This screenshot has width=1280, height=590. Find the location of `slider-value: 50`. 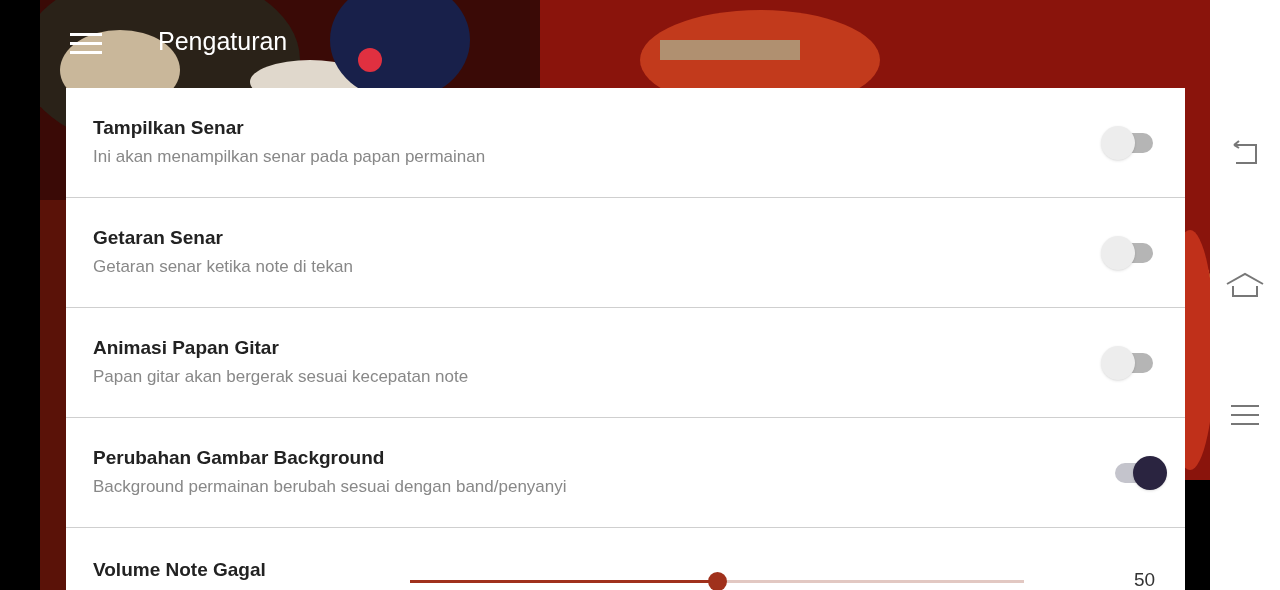

slider-value: 50 is located at coordinates (1145, 579).